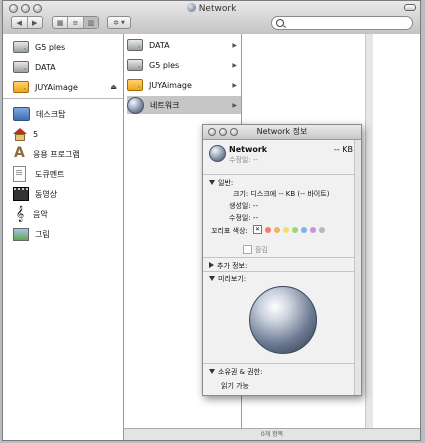 Image resolution: width=425 pixels, height=443 pixels. I want to click on info-panel-titlebar: Network 정보, so click(282, 132).